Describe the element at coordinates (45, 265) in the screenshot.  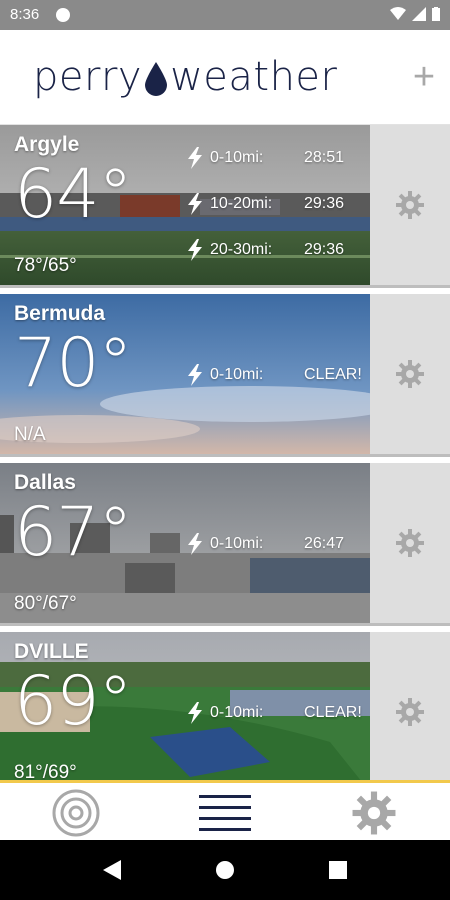
I see `high-low-temperature: 78°/65°` at that location.